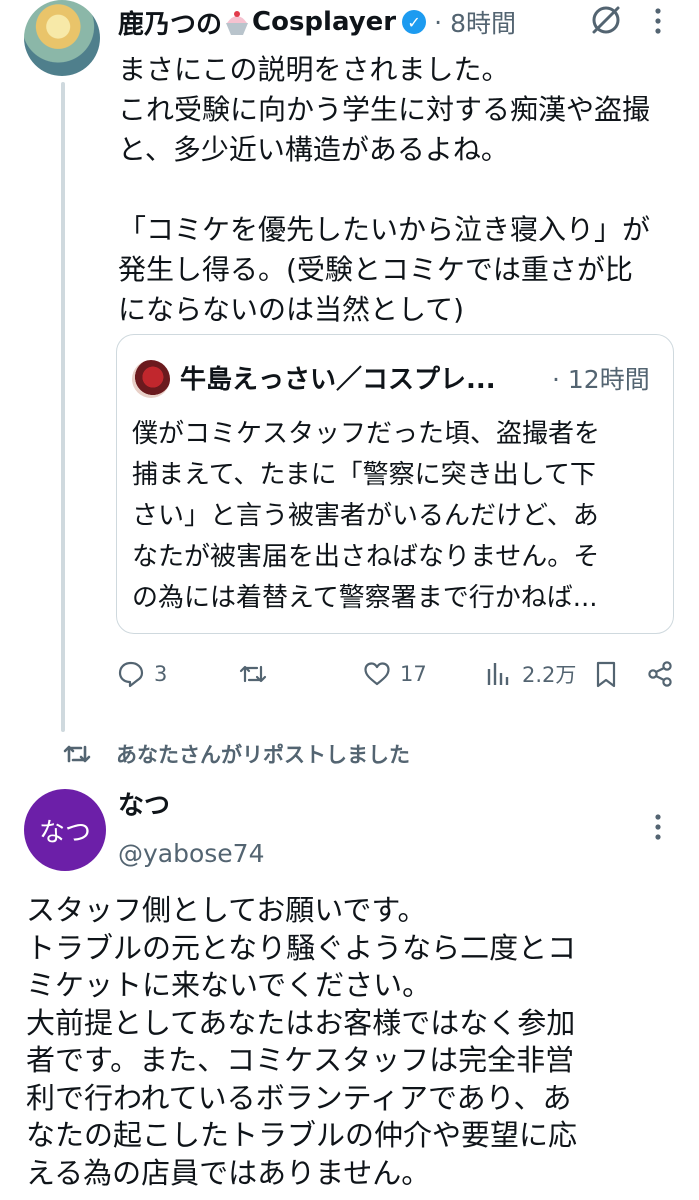 The width and height of the screenshot is (699, 1200). Describe the element at coordinates (191, 854) in the screenshot. I see `author-handle: @yabose74` at that location.